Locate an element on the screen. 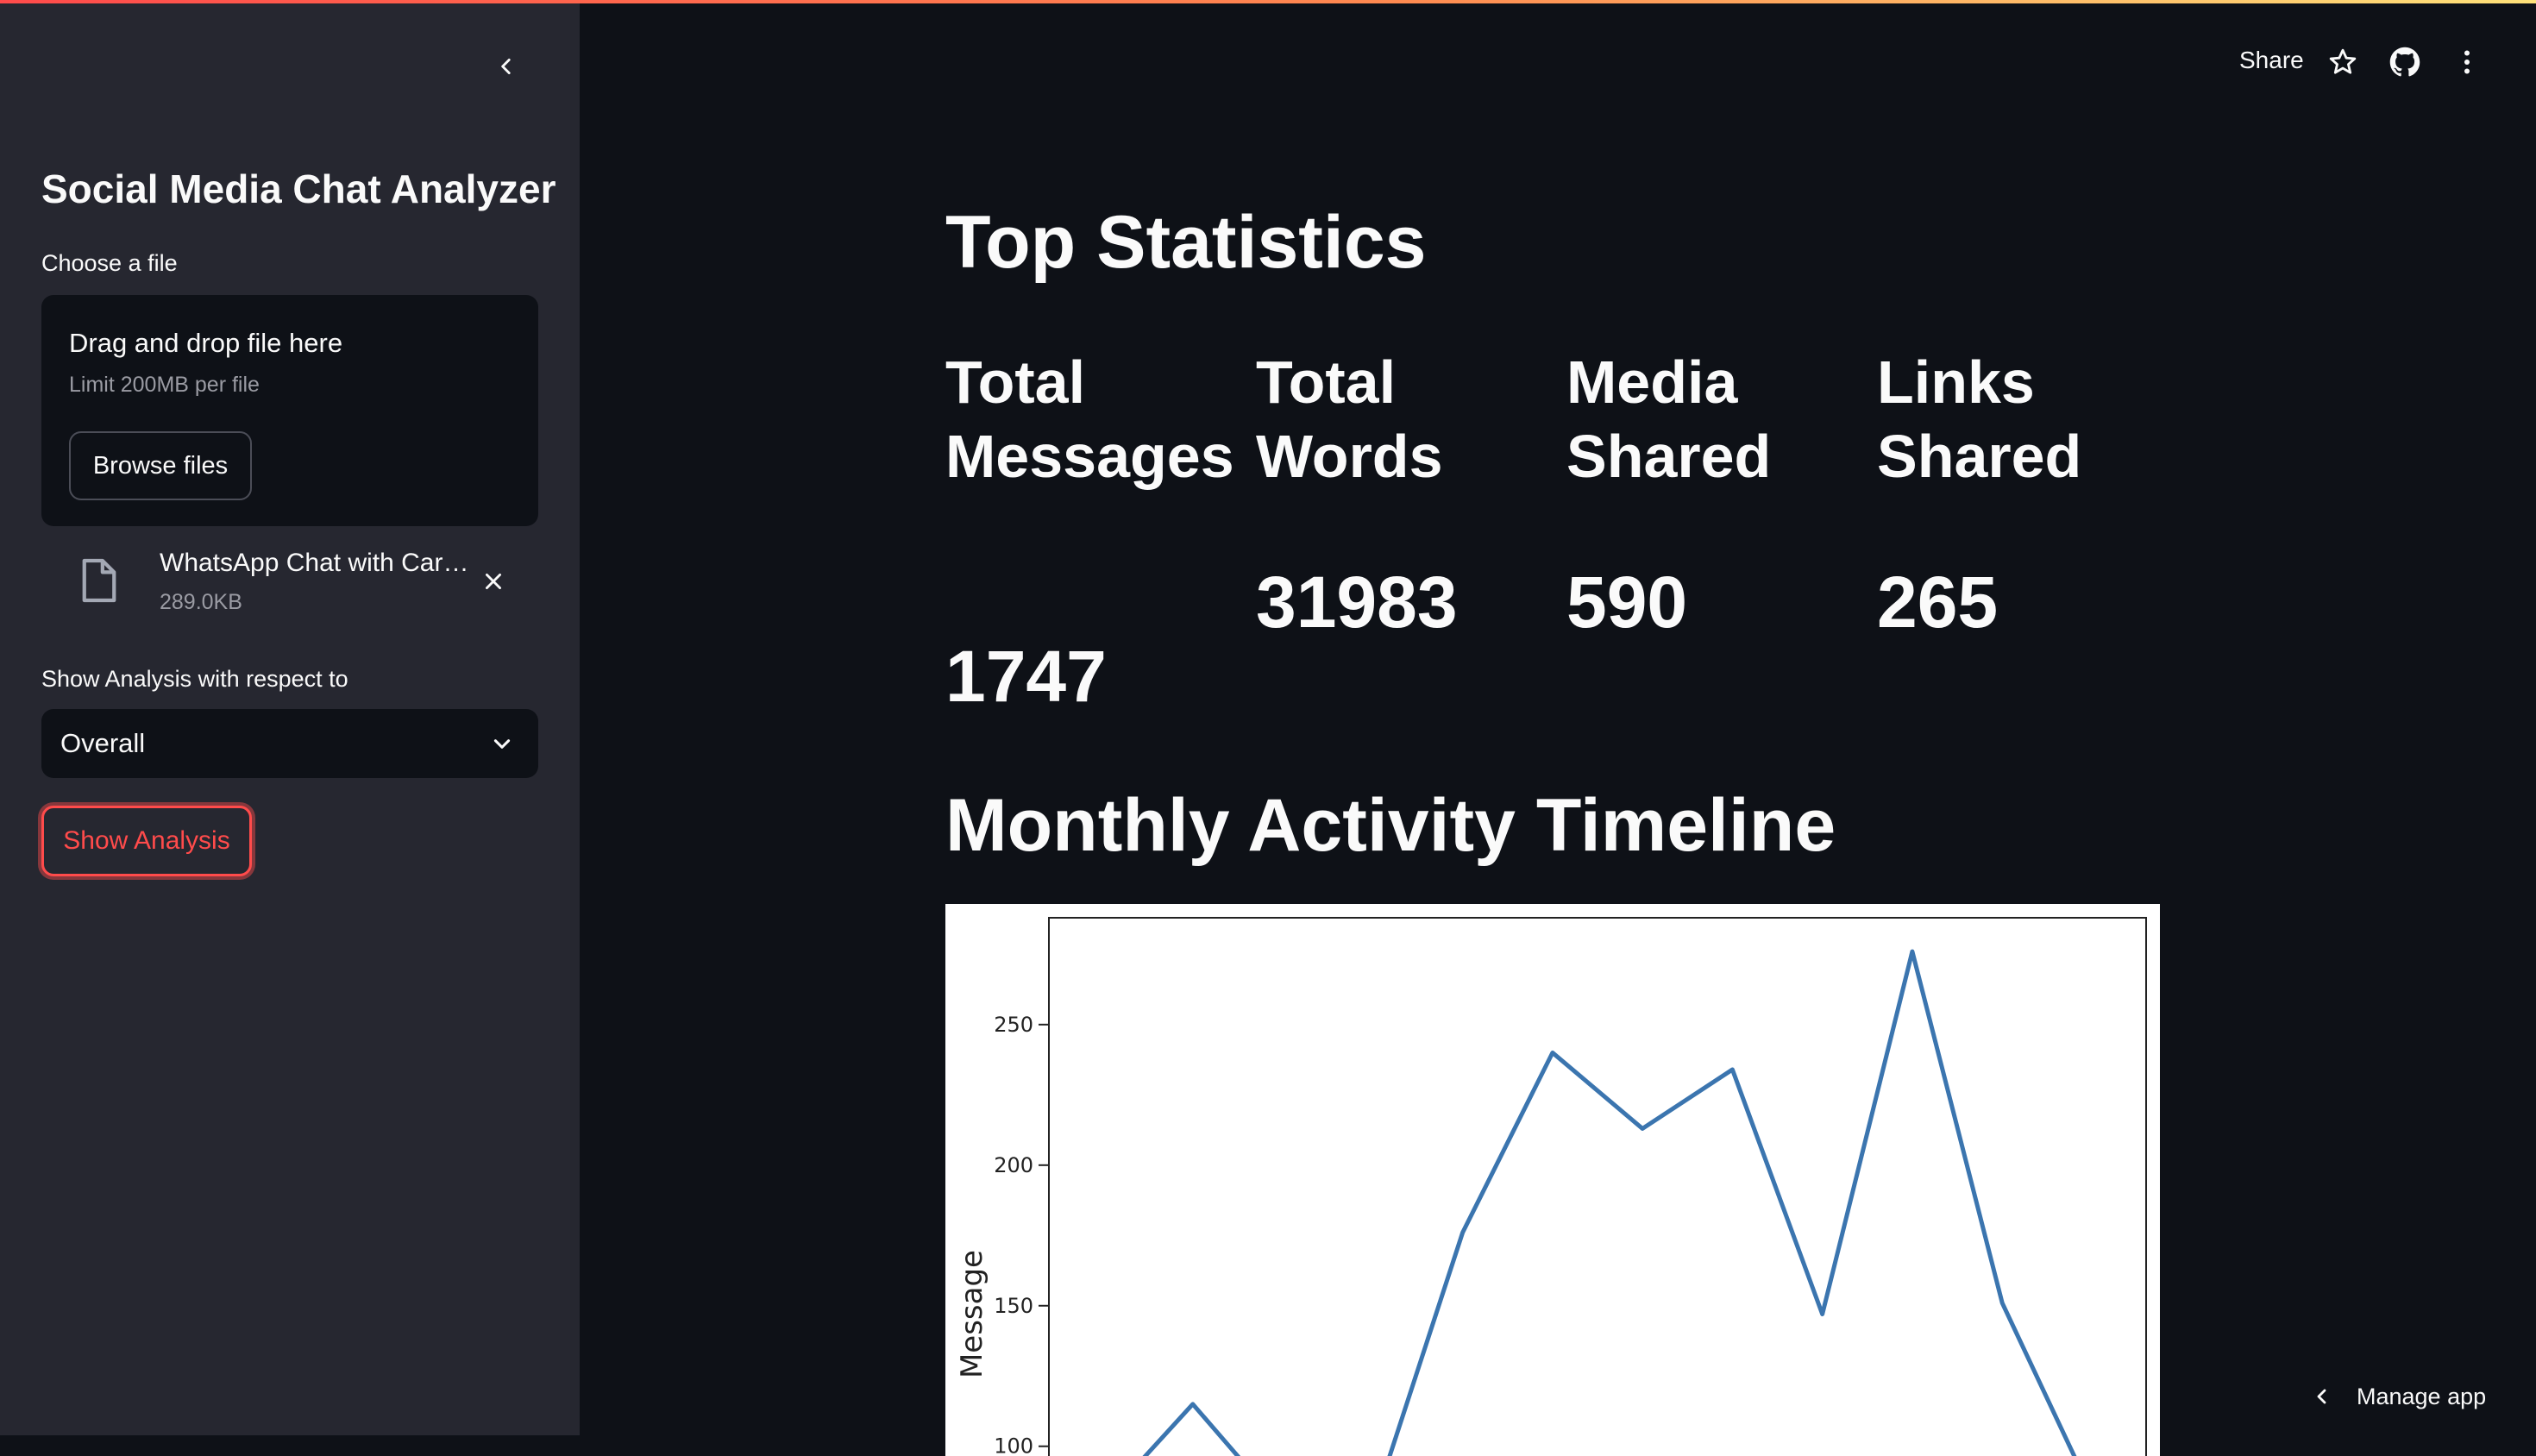 This screenshot has width=2536, height=1456. remove-file-button is located at coordinates (493, 581).